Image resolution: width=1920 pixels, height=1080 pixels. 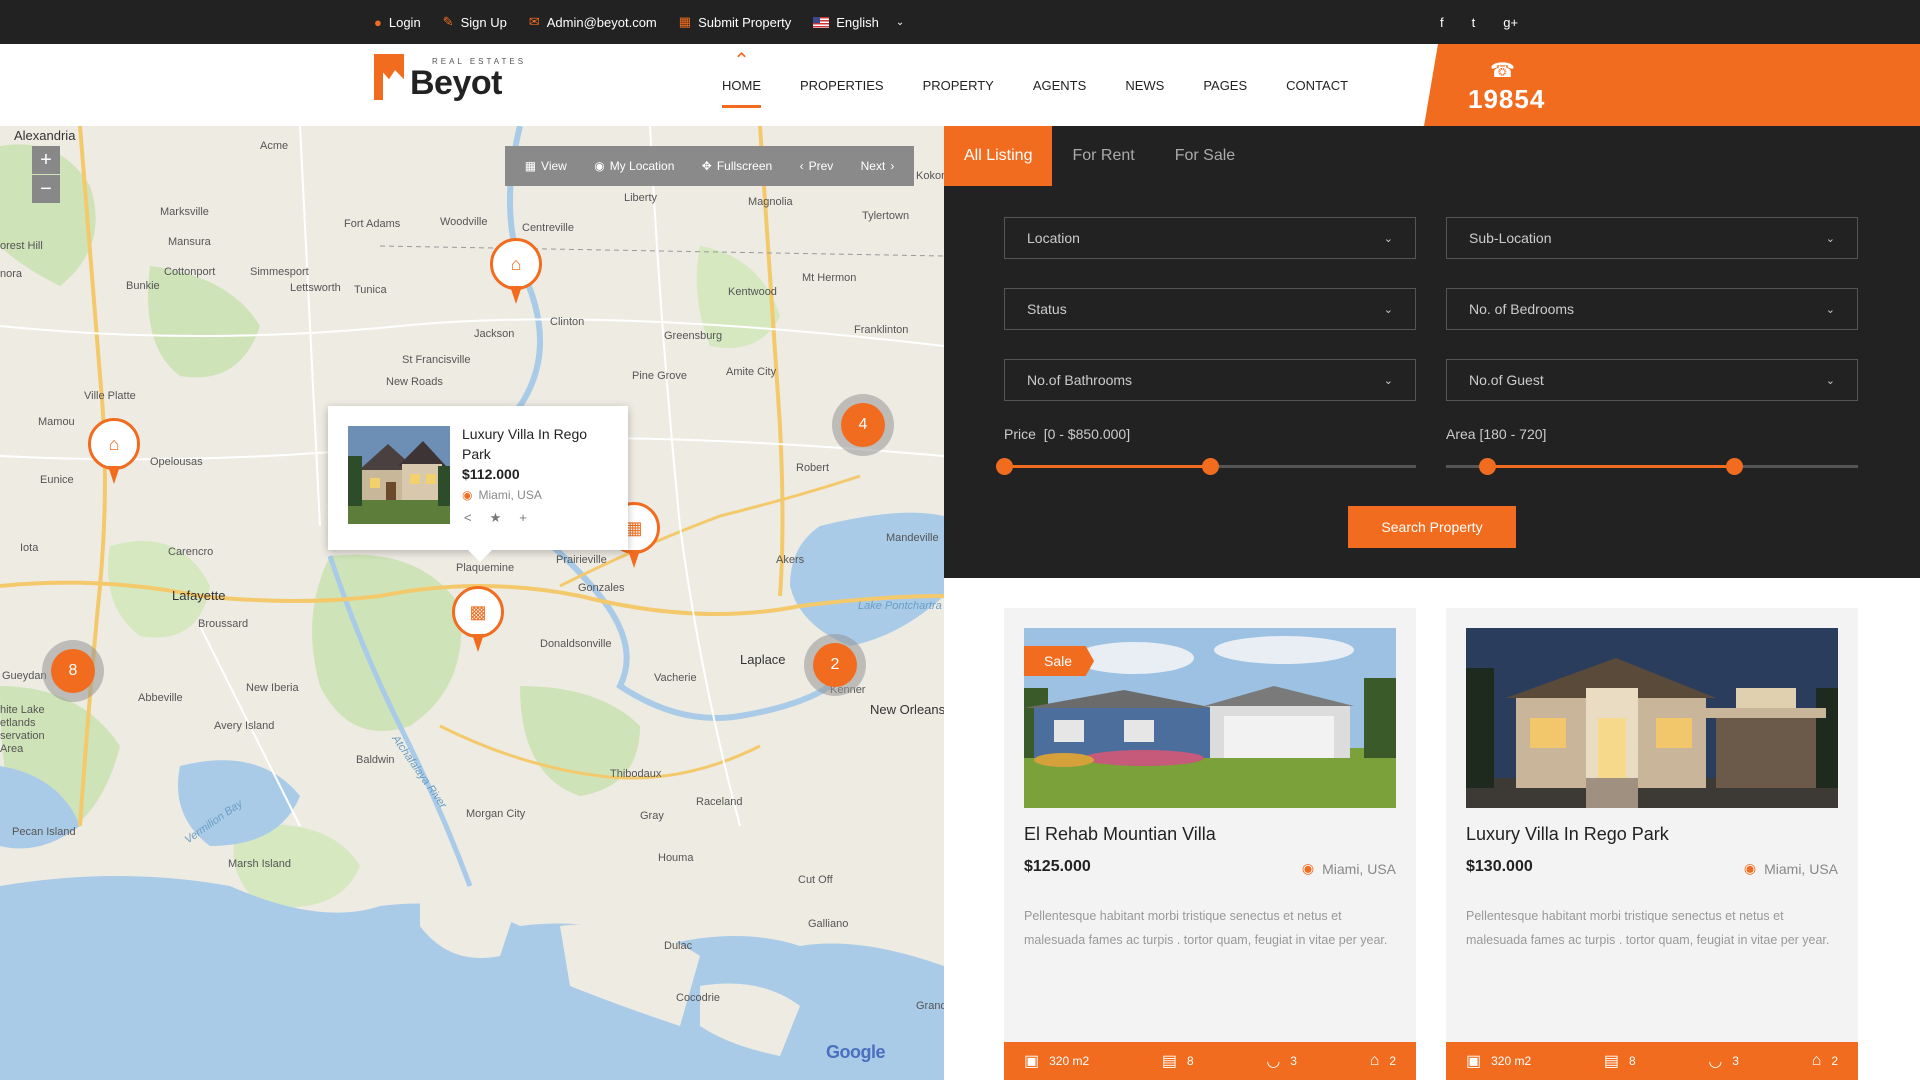 What do you see at coordinates (1567, 834) in the screenshot?
I see `property-title: Luxury Villa In Rego Park` at bounding box center [1567, 834].